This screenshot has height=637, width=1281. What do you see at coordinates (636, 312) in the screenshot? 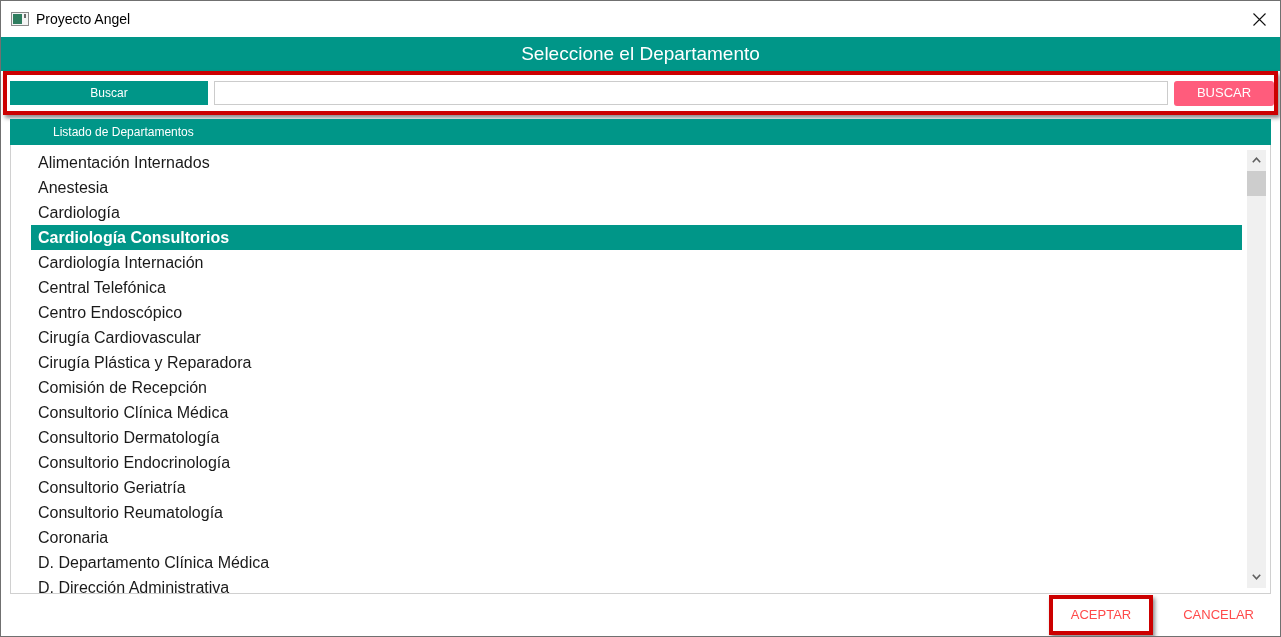
I see `department-item: Centro Endoscópico` at bounding box center [636, 312].